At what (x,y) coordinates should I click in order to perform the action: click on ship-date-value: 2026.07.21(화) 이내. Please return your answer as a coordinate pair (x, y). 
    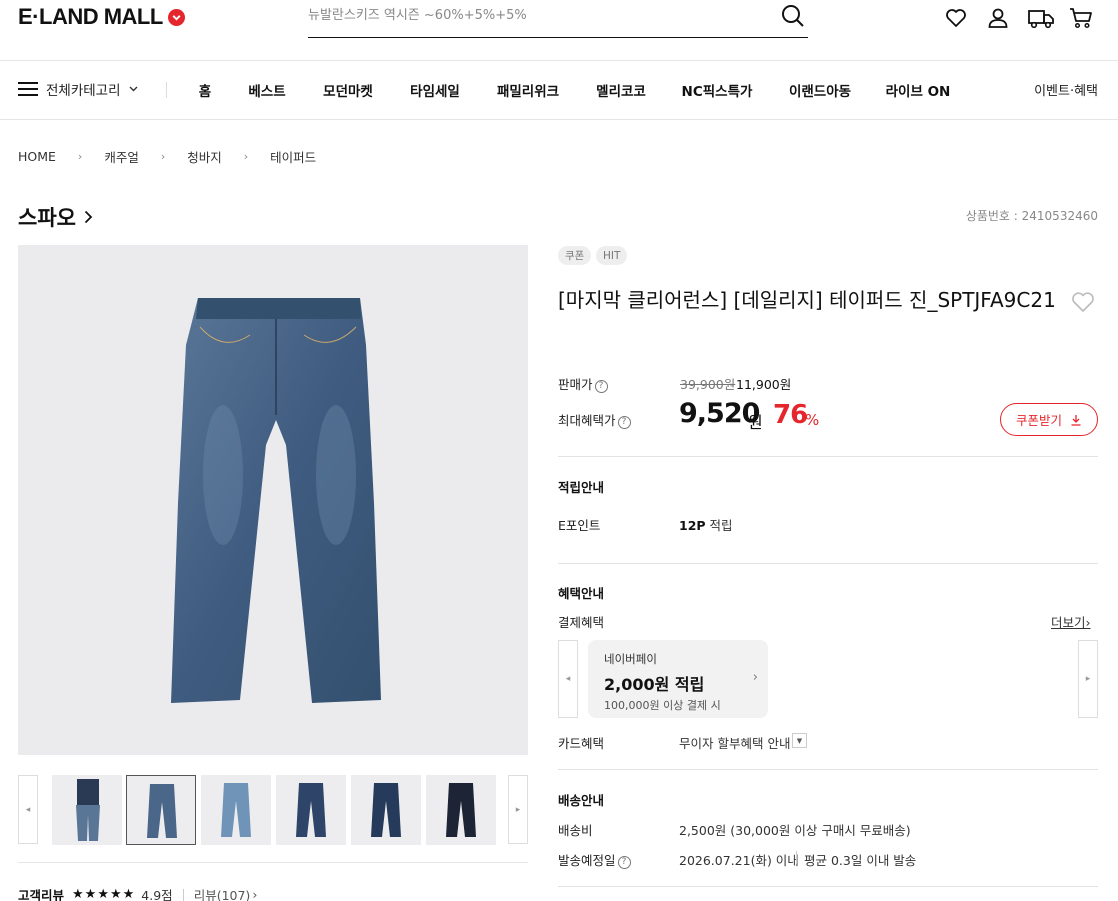
    Looking at the image, I should click on (739, 860).